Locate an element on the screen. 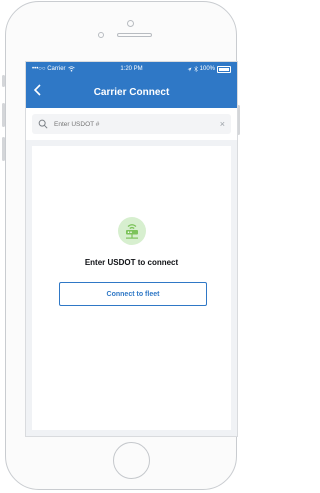 This screenshot has width=320, height=493. status-time: 1:20 PM is located at coordinates (131, 69).